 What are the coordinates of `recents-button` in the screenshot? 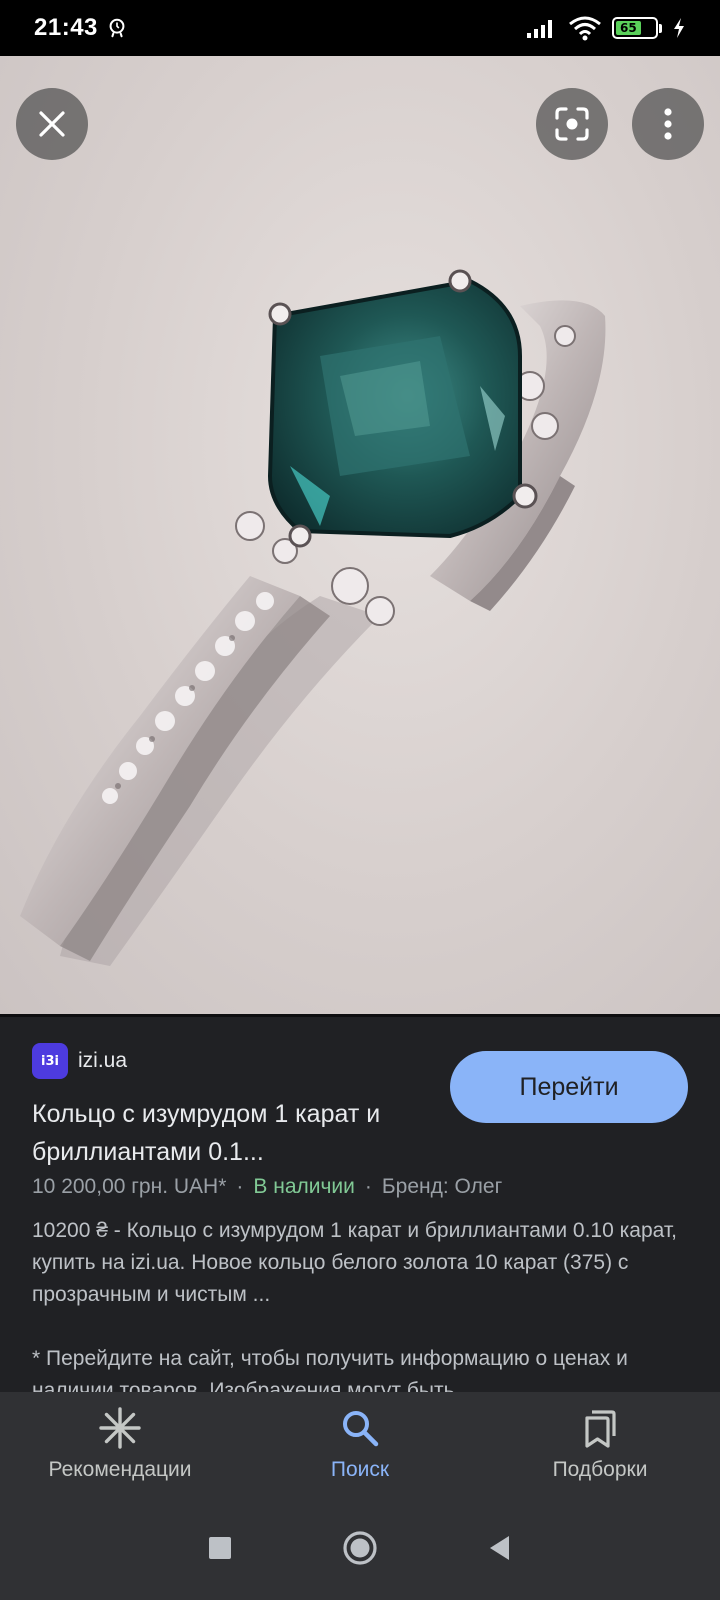 It's located at (220, 1548).